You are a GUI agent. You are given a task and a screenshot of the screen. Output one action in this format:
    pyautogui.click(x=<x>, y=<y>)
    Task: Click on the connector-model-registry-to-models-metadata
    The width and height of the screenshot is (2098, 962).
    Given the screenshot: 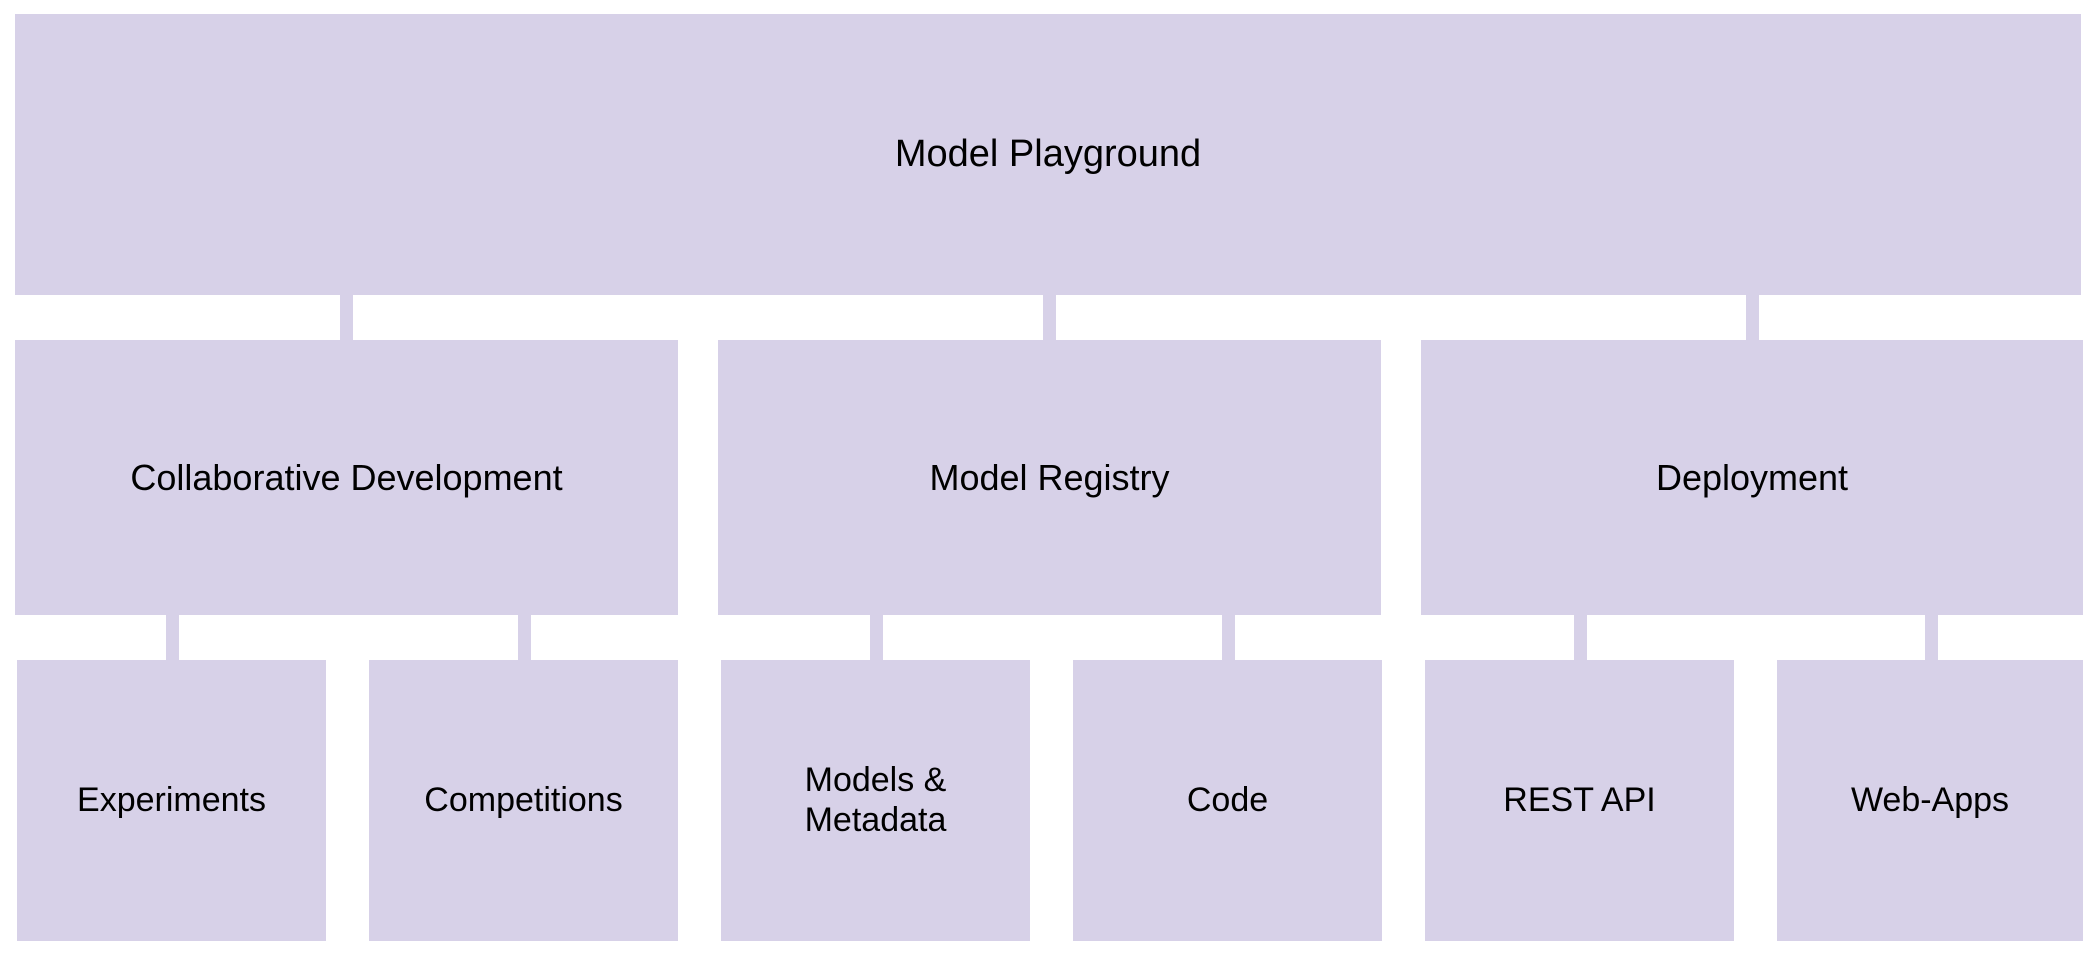 What is the action you would take?
    pyautogui.click(x=876, y=638)
    